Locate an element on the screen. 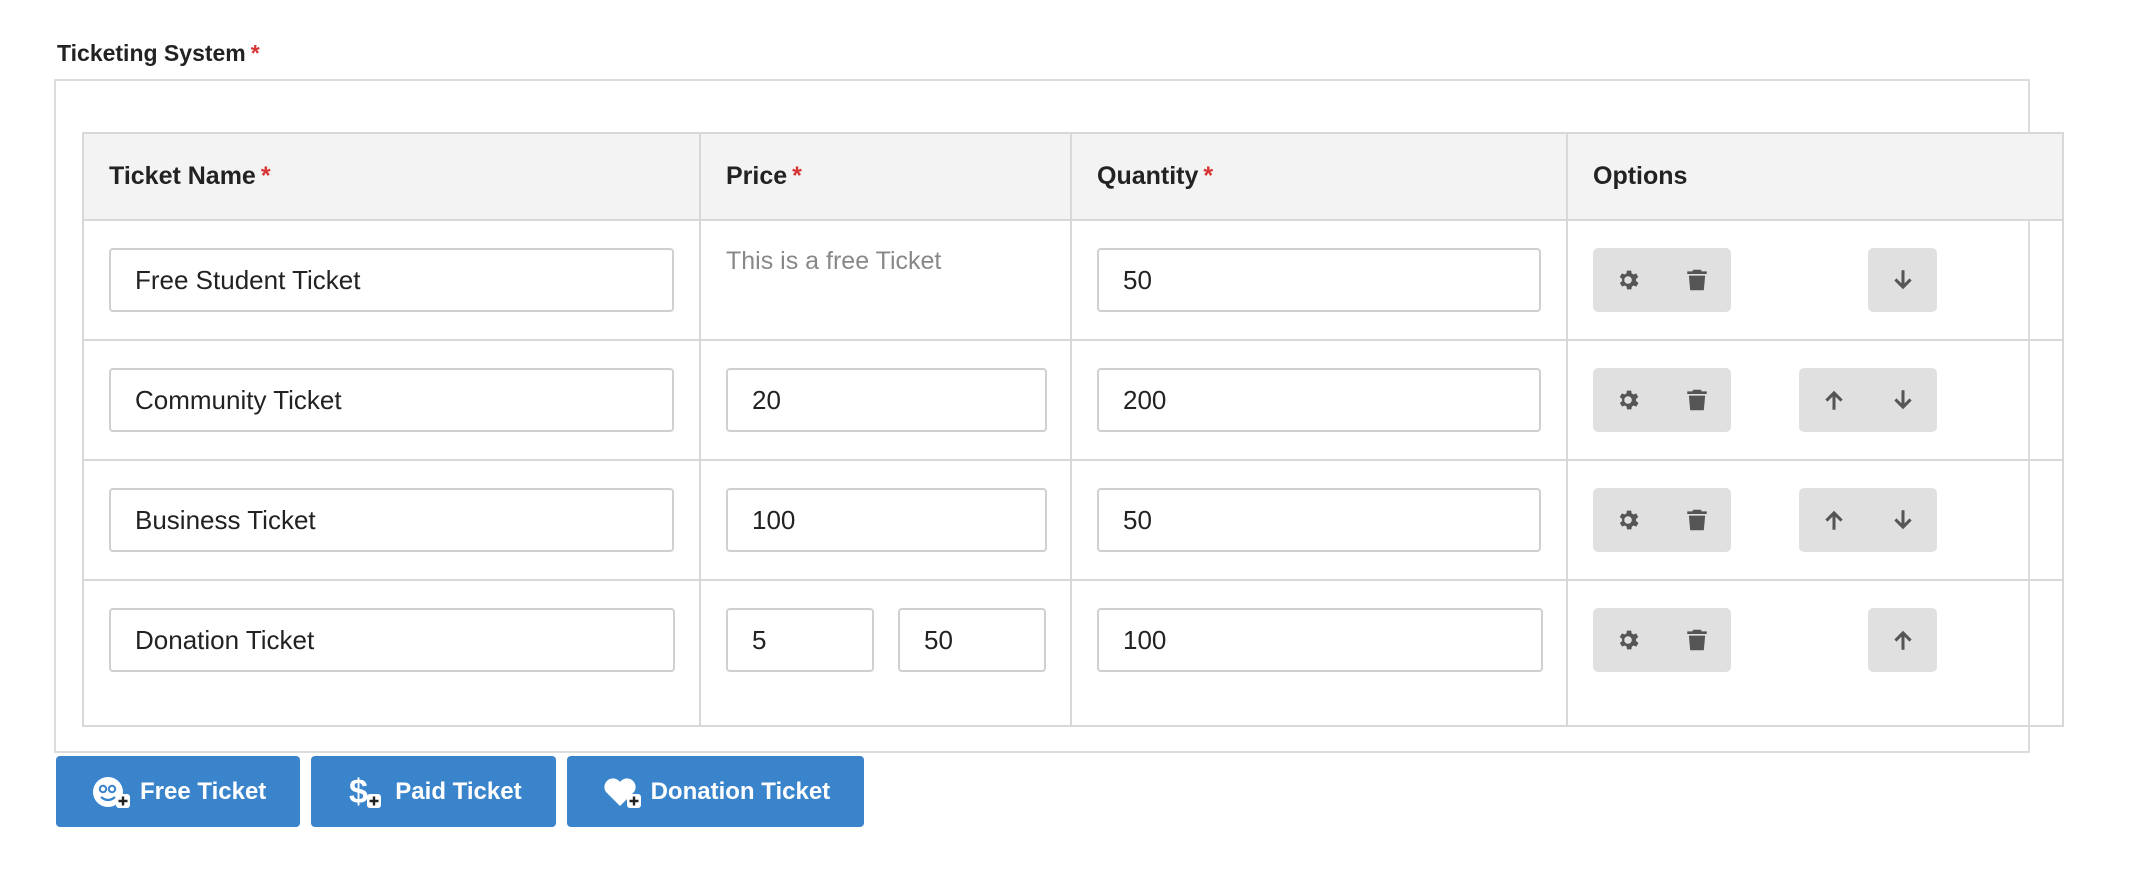  header-options: Options is located at coordinates (1815, 176).